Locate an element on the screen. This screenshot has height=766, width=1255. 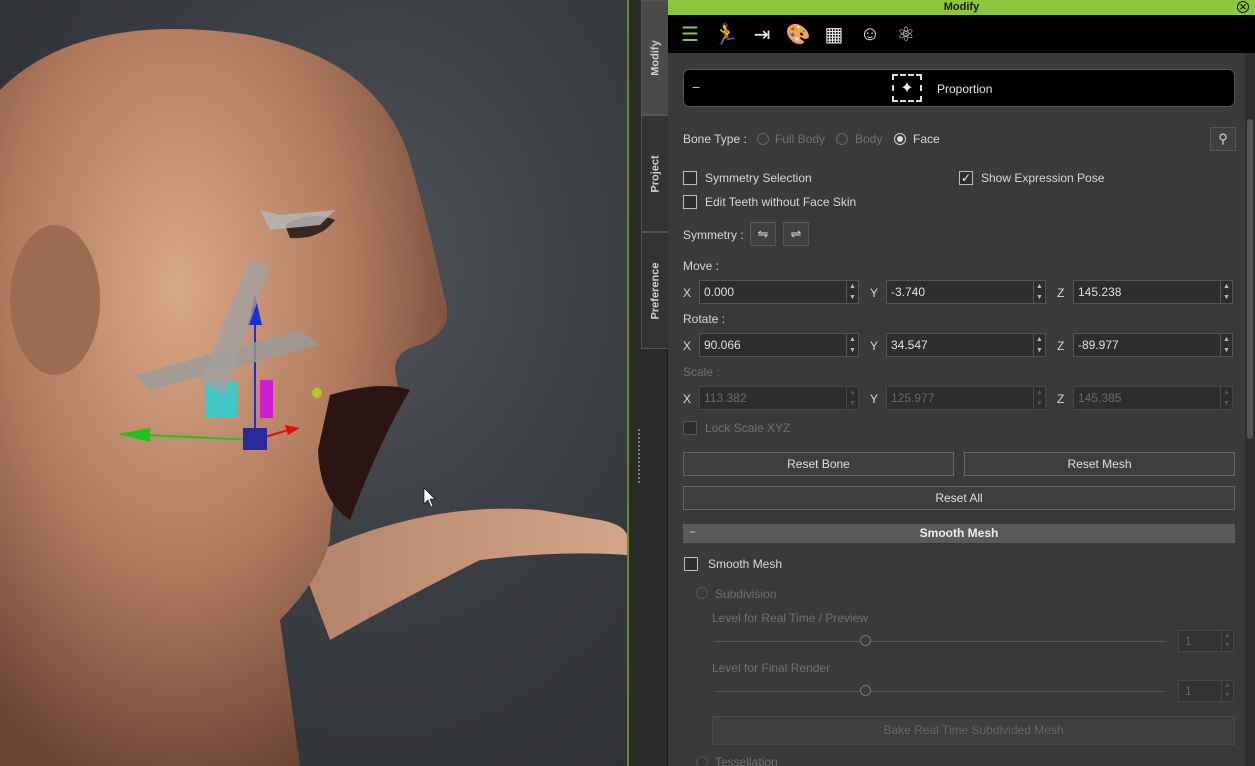
move-y-axis: Y is located at coordinates (874, 293).